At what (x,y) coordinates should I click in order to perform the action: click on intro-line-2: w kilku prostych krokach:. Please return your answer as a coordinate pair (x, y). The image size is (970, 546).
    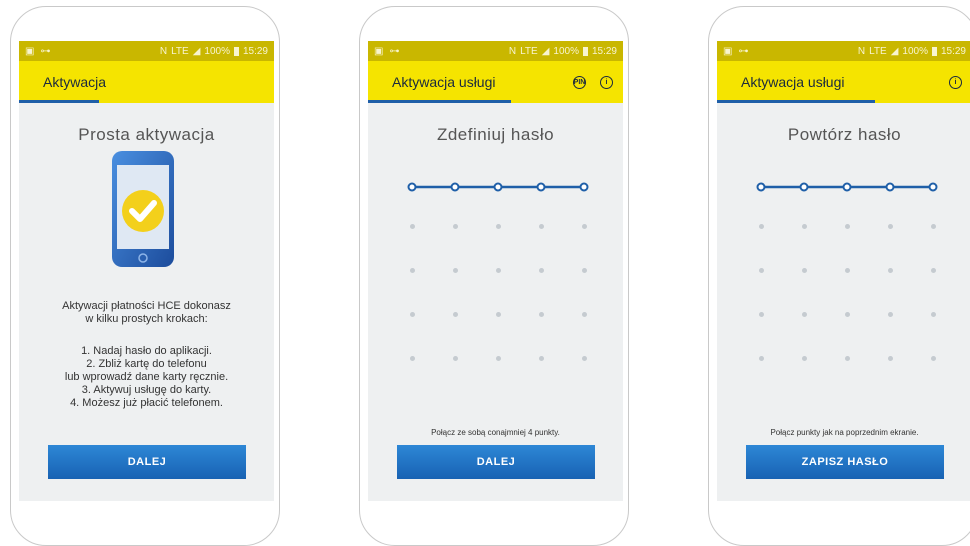
    Looking at the image, I should click on (146, 319).